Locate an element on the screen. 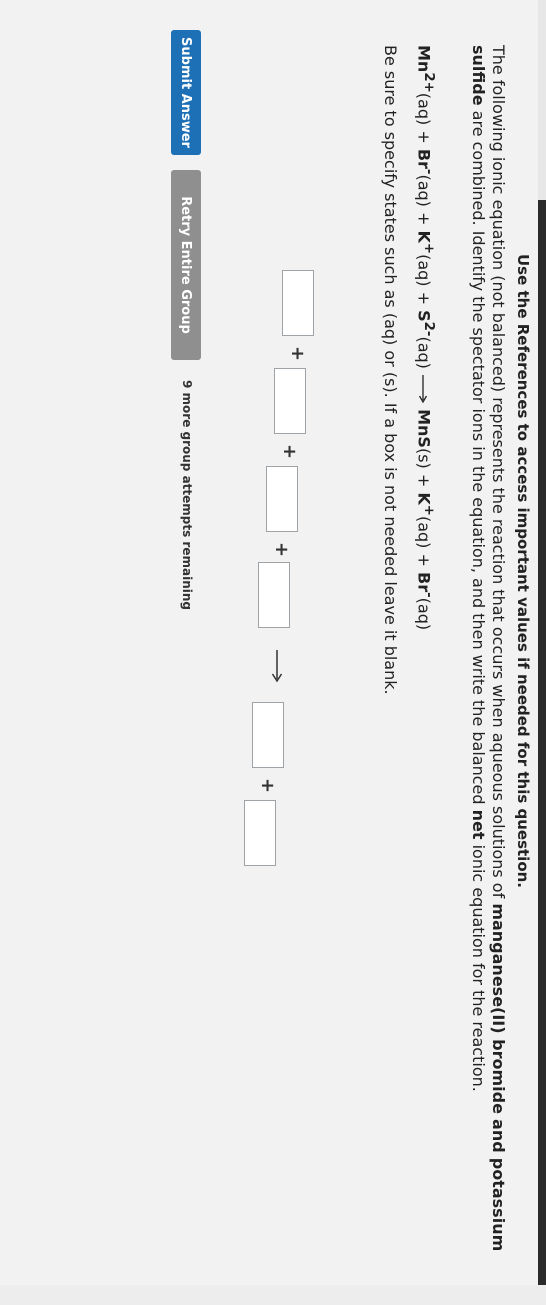 Image resolution: width=546 pixels, height=1305 pixels. br-ion-product: Br is located at coordinates (424, 582).